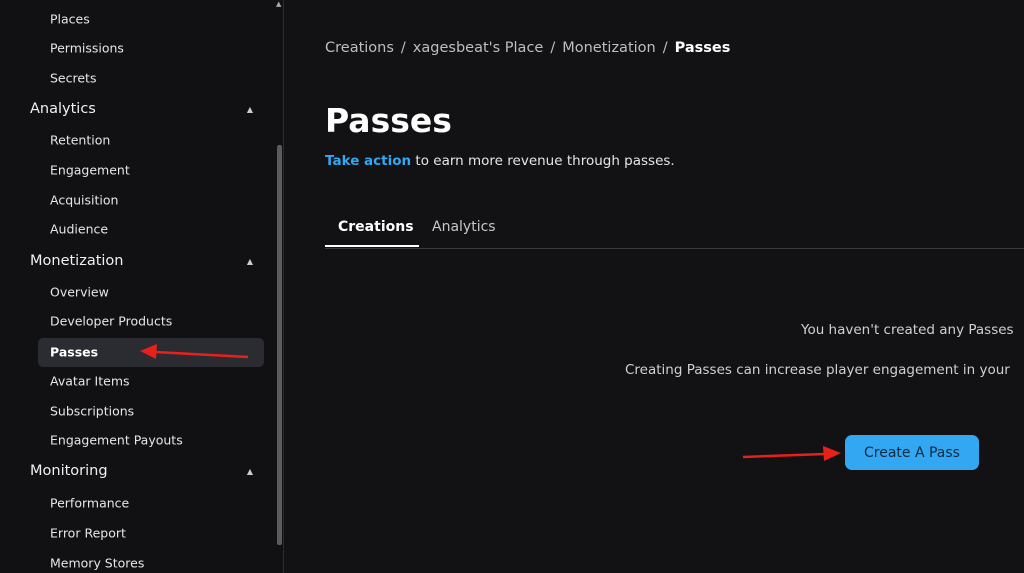 The width and height of the screenshot is (1024, 573). Describe the element at coordinates (116, 440) in the screenshot. I see `sidebar-item-engagement-payouts: Engagement Payouts` at that location.